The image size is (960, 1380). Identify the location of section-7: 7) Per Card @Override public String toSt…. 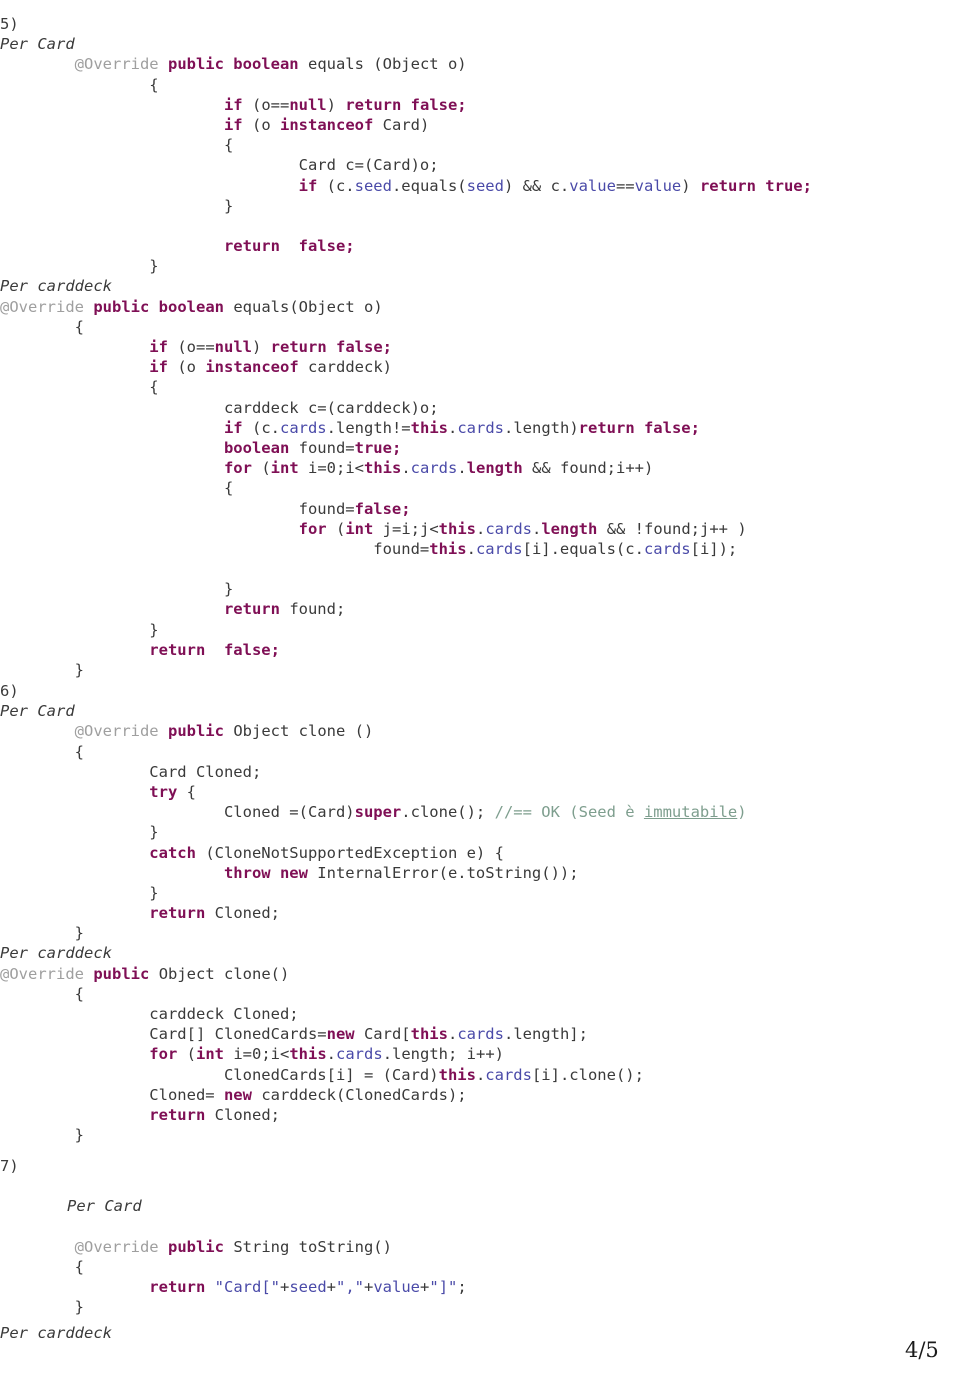
(233, 1237).